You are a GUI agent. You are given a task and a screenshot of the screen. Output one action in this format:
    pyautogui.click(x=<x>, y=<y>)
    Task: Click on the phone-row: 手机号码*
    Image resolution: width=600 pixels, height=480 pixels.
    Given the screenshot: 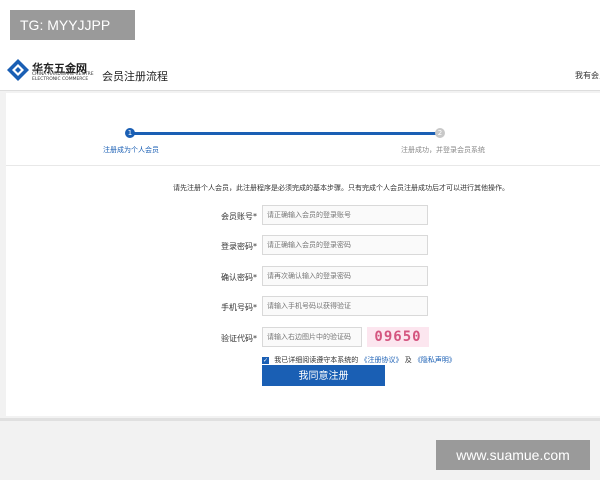 What is the action you would take?
    pyautogui.click(x=303, y=307)
    